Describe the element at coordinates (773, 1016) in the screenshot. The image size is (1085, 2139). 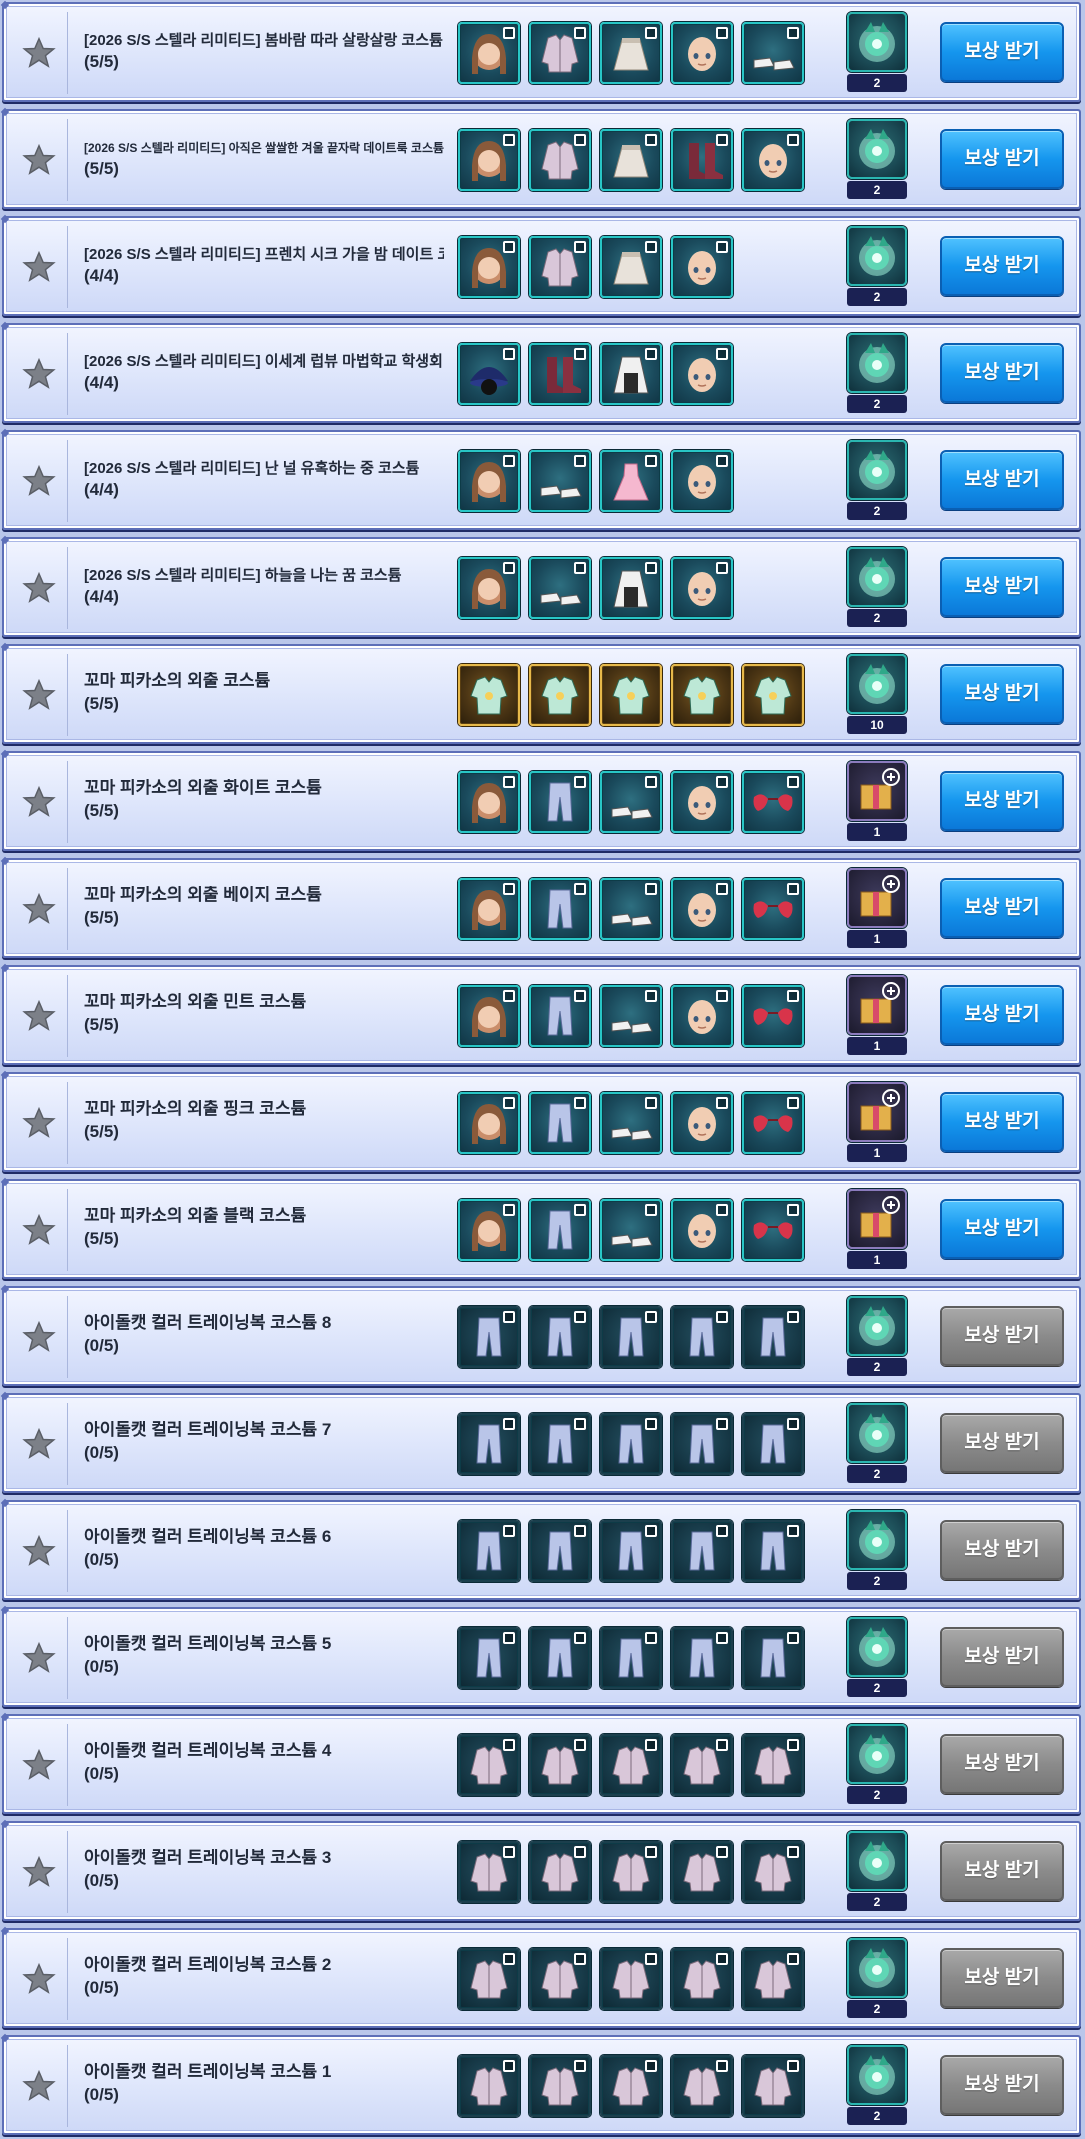
I see `glasses-icon` at that location.